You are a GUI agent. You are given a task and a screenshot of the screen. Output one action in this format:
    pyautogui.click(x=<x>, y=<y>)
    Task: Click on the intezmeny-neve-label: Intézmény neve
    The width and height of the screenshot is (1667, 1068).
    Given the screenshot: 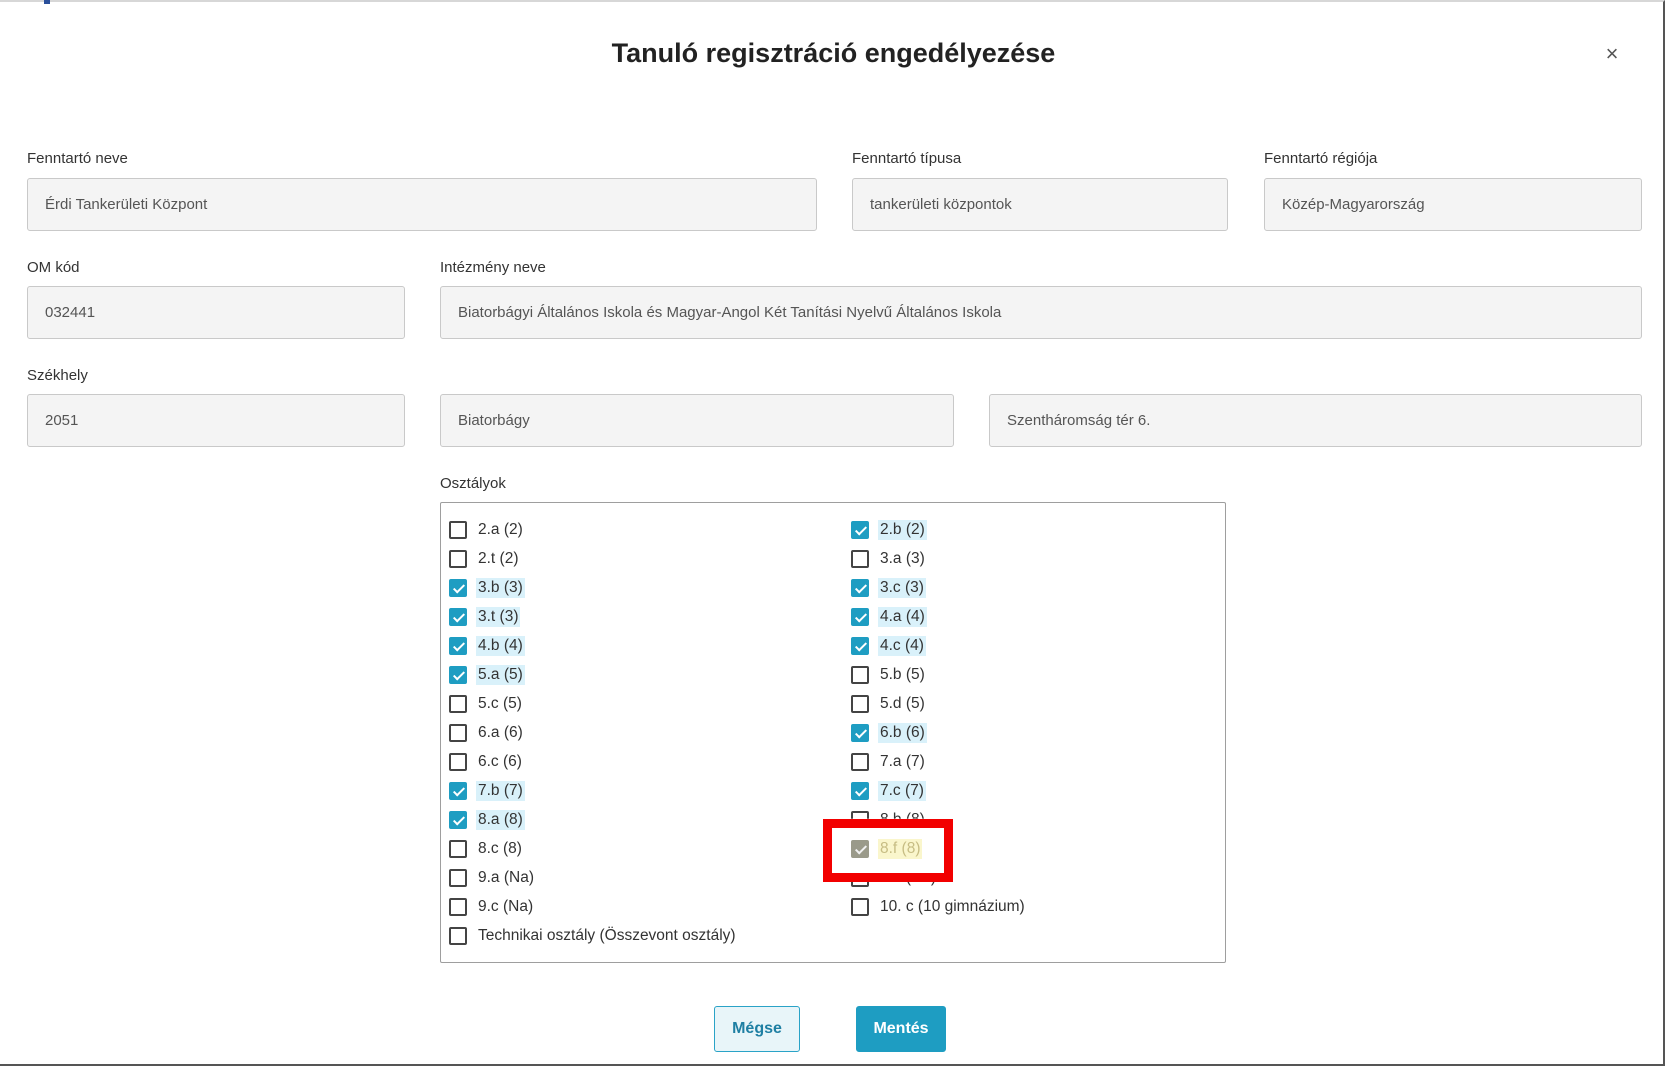 What is the action you would take?
    pyautogui.click(x=493, y=267)
    